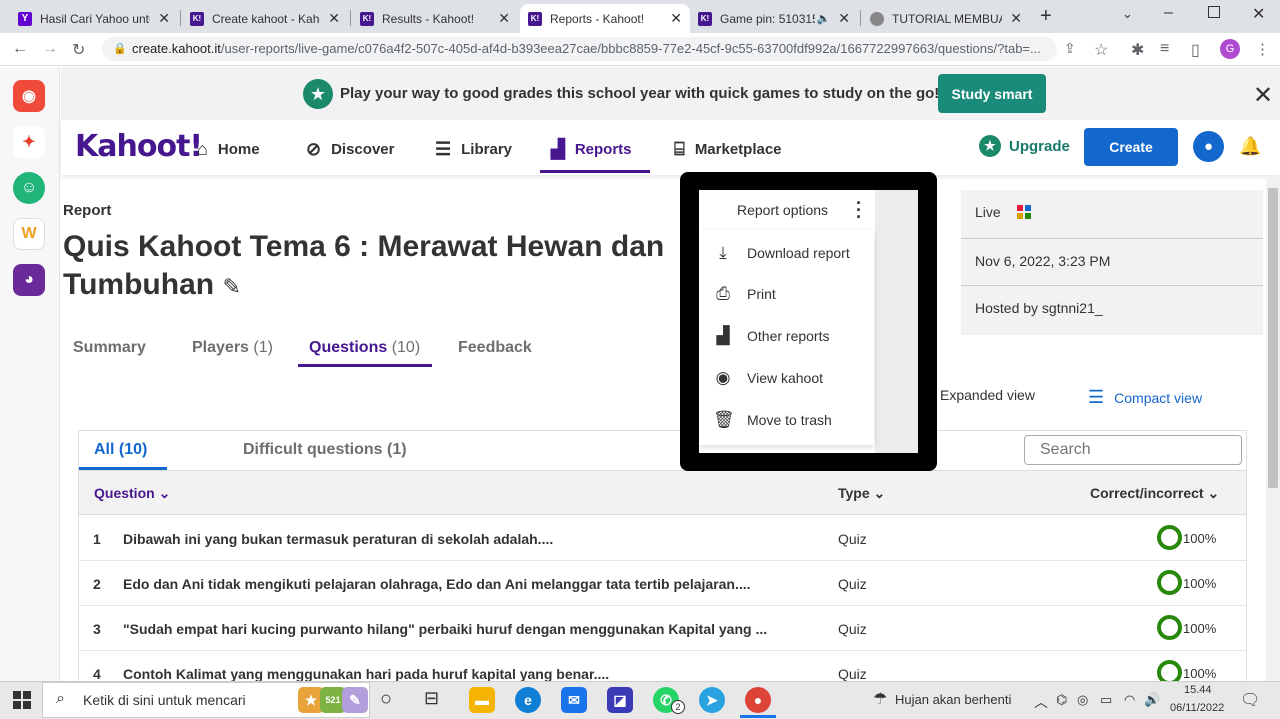 This screenshot has width=1280, height=719. What do you see at coordinates (314, 149) in the screenshot?
I see `compass-icon: ⊘` at bounding box center [314, 149].